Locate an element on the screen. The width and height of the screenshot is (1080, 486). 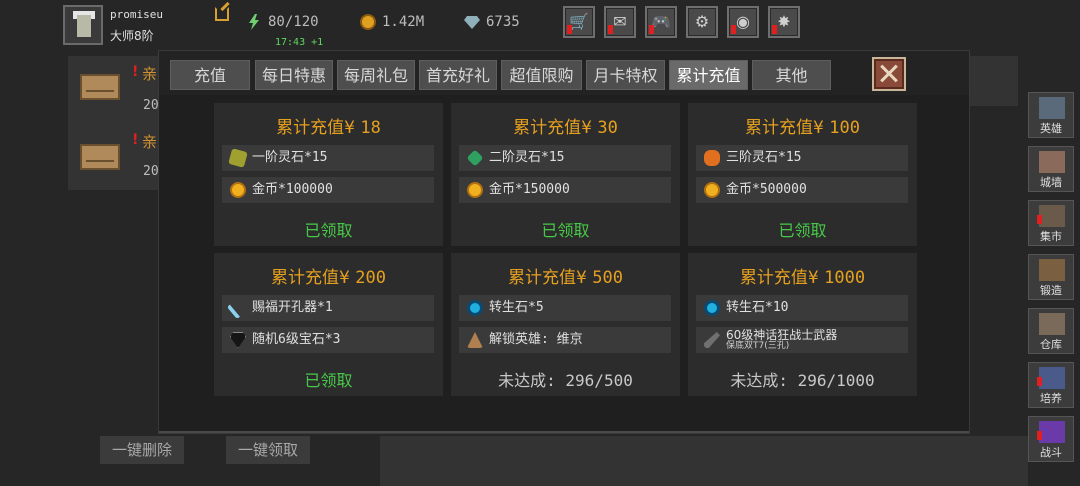
recharge-amount: 18 is located at coordinates (370, 128).